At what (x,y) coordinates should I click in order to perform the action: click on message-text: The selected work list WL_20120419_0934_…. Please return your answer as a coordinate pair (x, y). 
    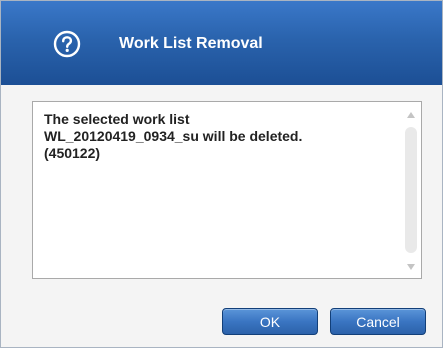
    Looking at the image, I should click on (173, 136).